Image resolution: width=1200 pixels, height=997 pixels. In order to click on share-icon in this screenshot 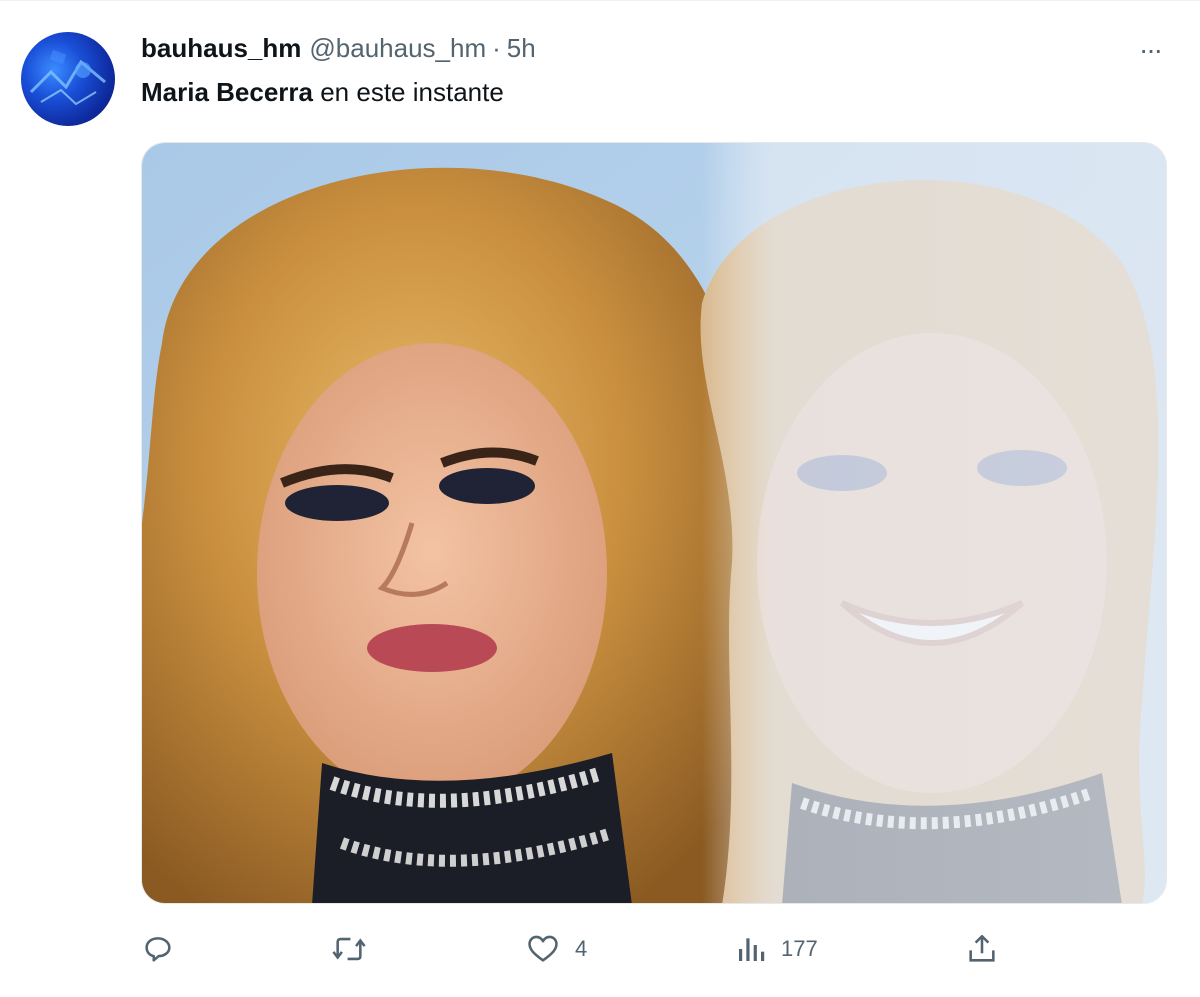, I will do `click(982, 948)`.